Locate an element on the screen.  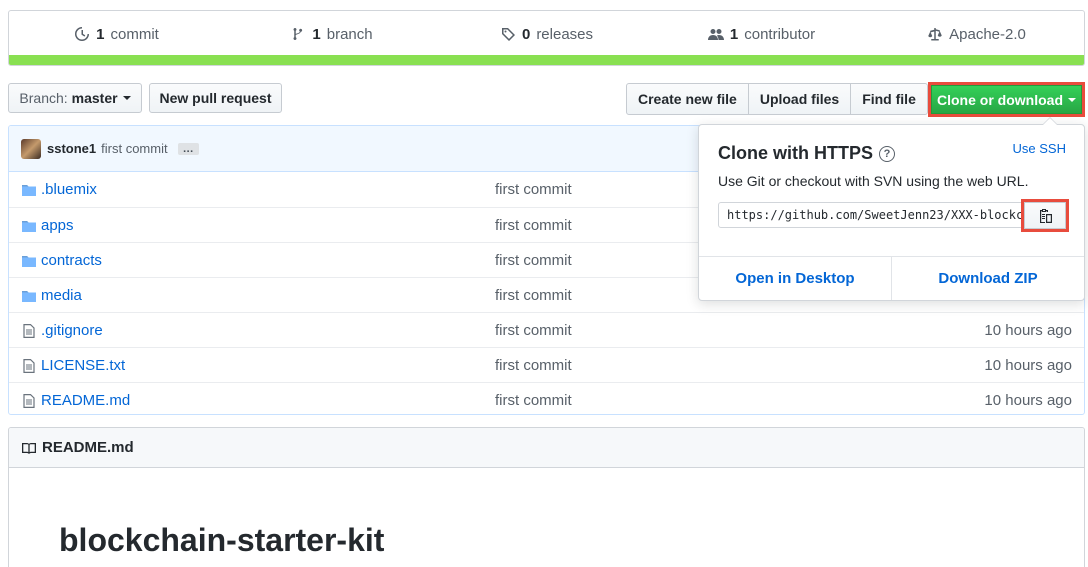
open-in-desktop-button: Open in Desktop is located at coordinates (795, 278).